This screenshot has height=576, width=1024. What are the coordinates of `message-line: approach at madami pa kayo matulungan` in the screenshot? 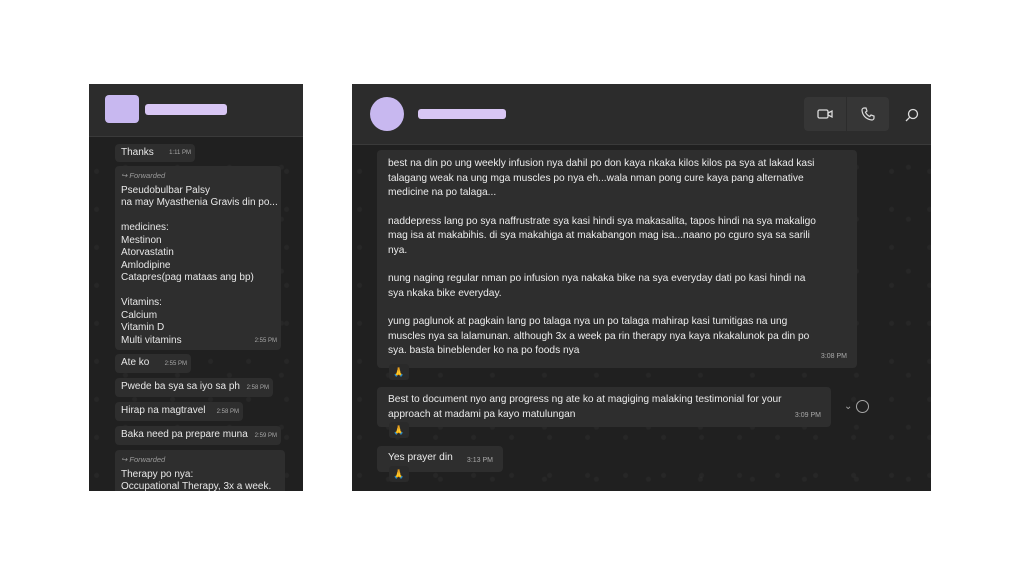 It's located at (482, 414).